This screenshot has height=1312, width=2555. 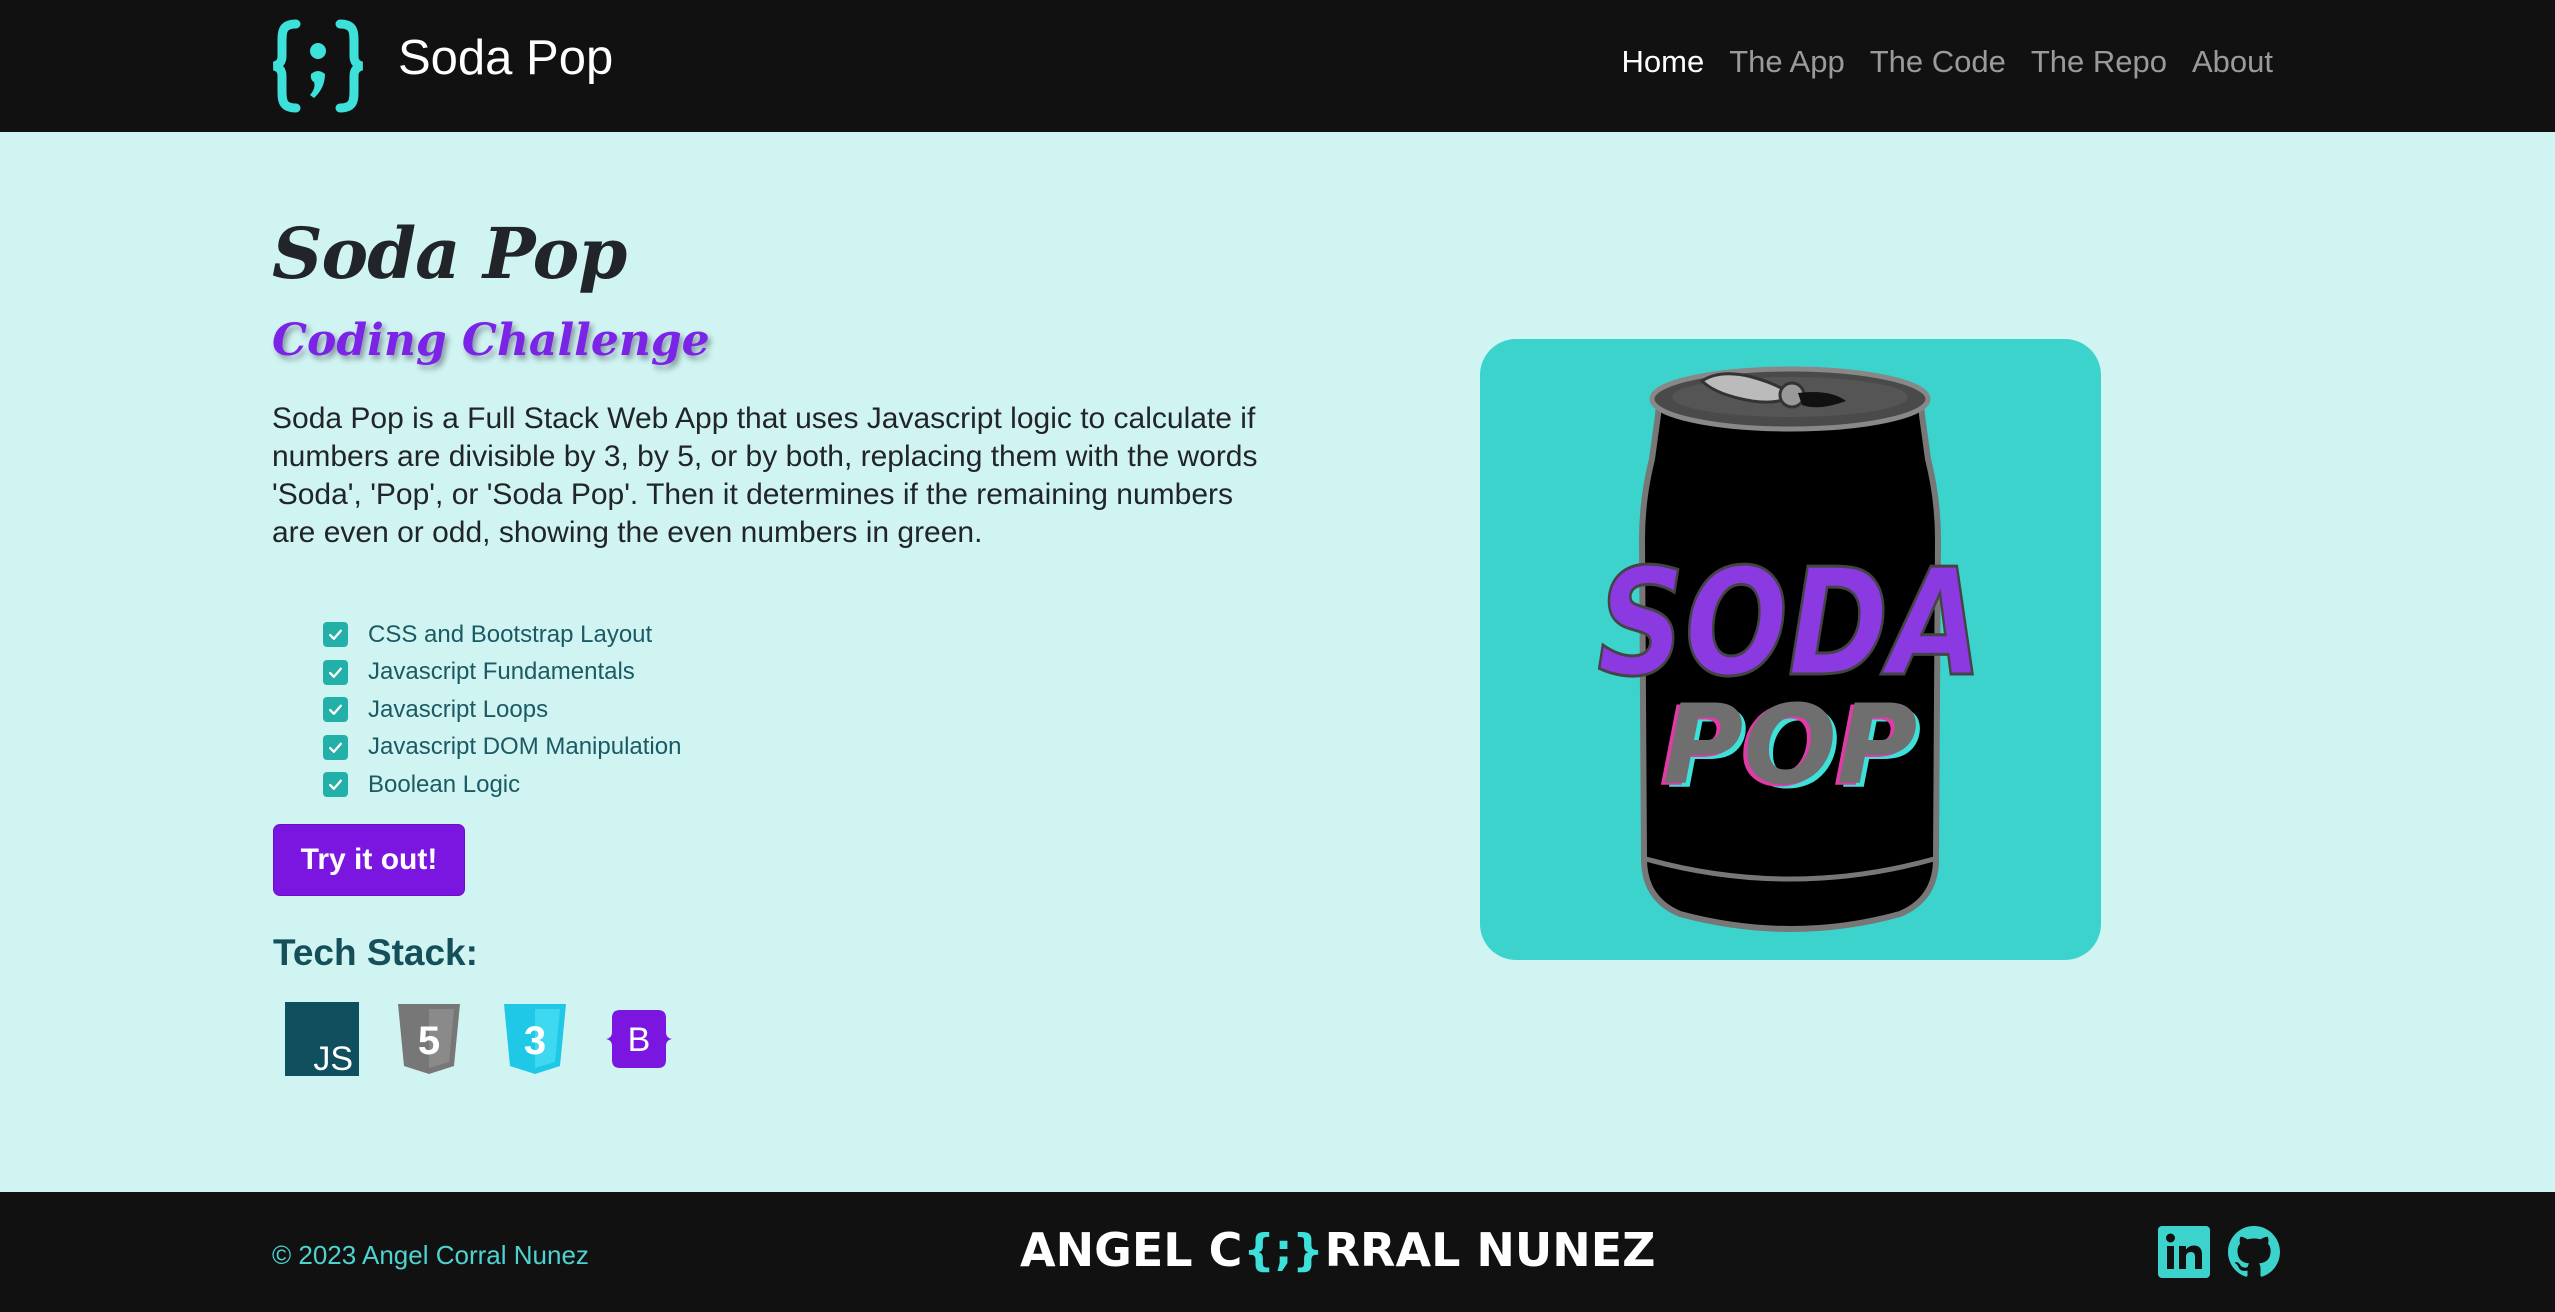 What do you see at coordinates (1790, 745) in the screenshot?
I see `can-label-bottom: POP` at bounding box center [1790, 745].